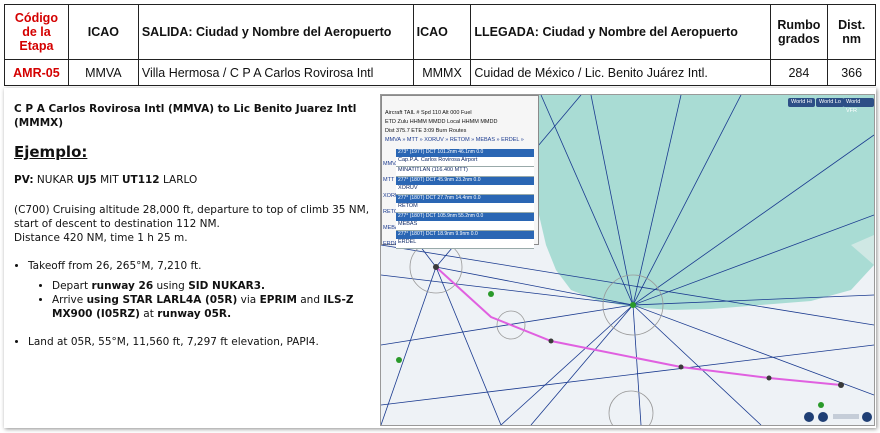 This screenshot has height=433, width=880. I want to click on depart-item: Depart runway 26 using SID NUKAR3., so click(213, 286).